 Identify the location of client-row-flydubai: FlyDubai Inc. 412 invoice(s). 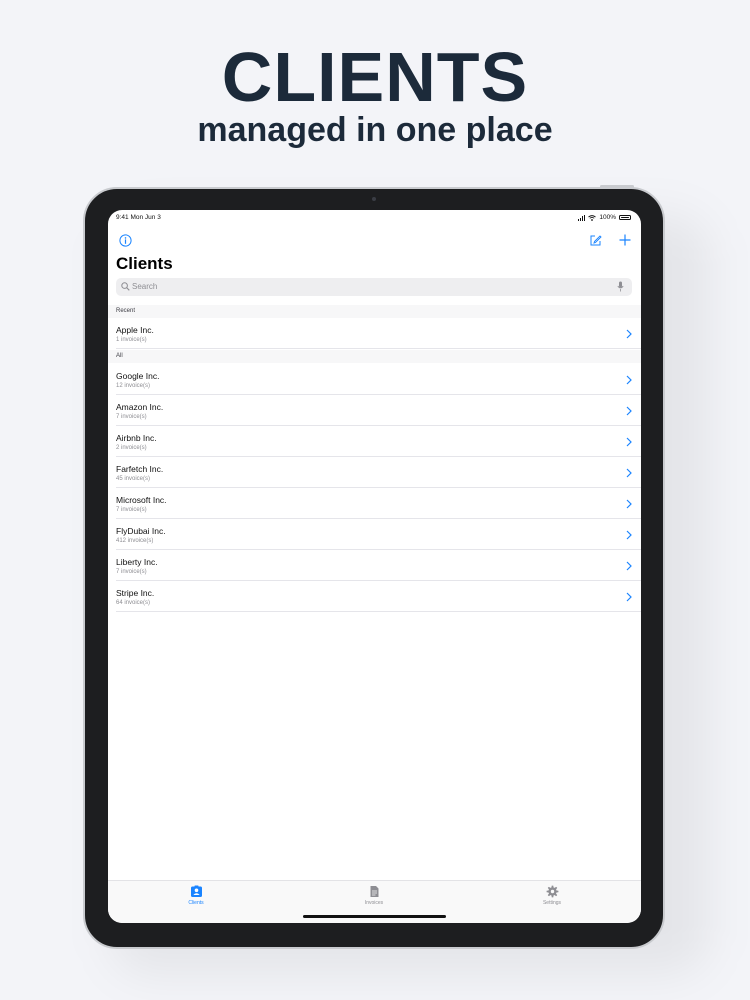
(374, 534).